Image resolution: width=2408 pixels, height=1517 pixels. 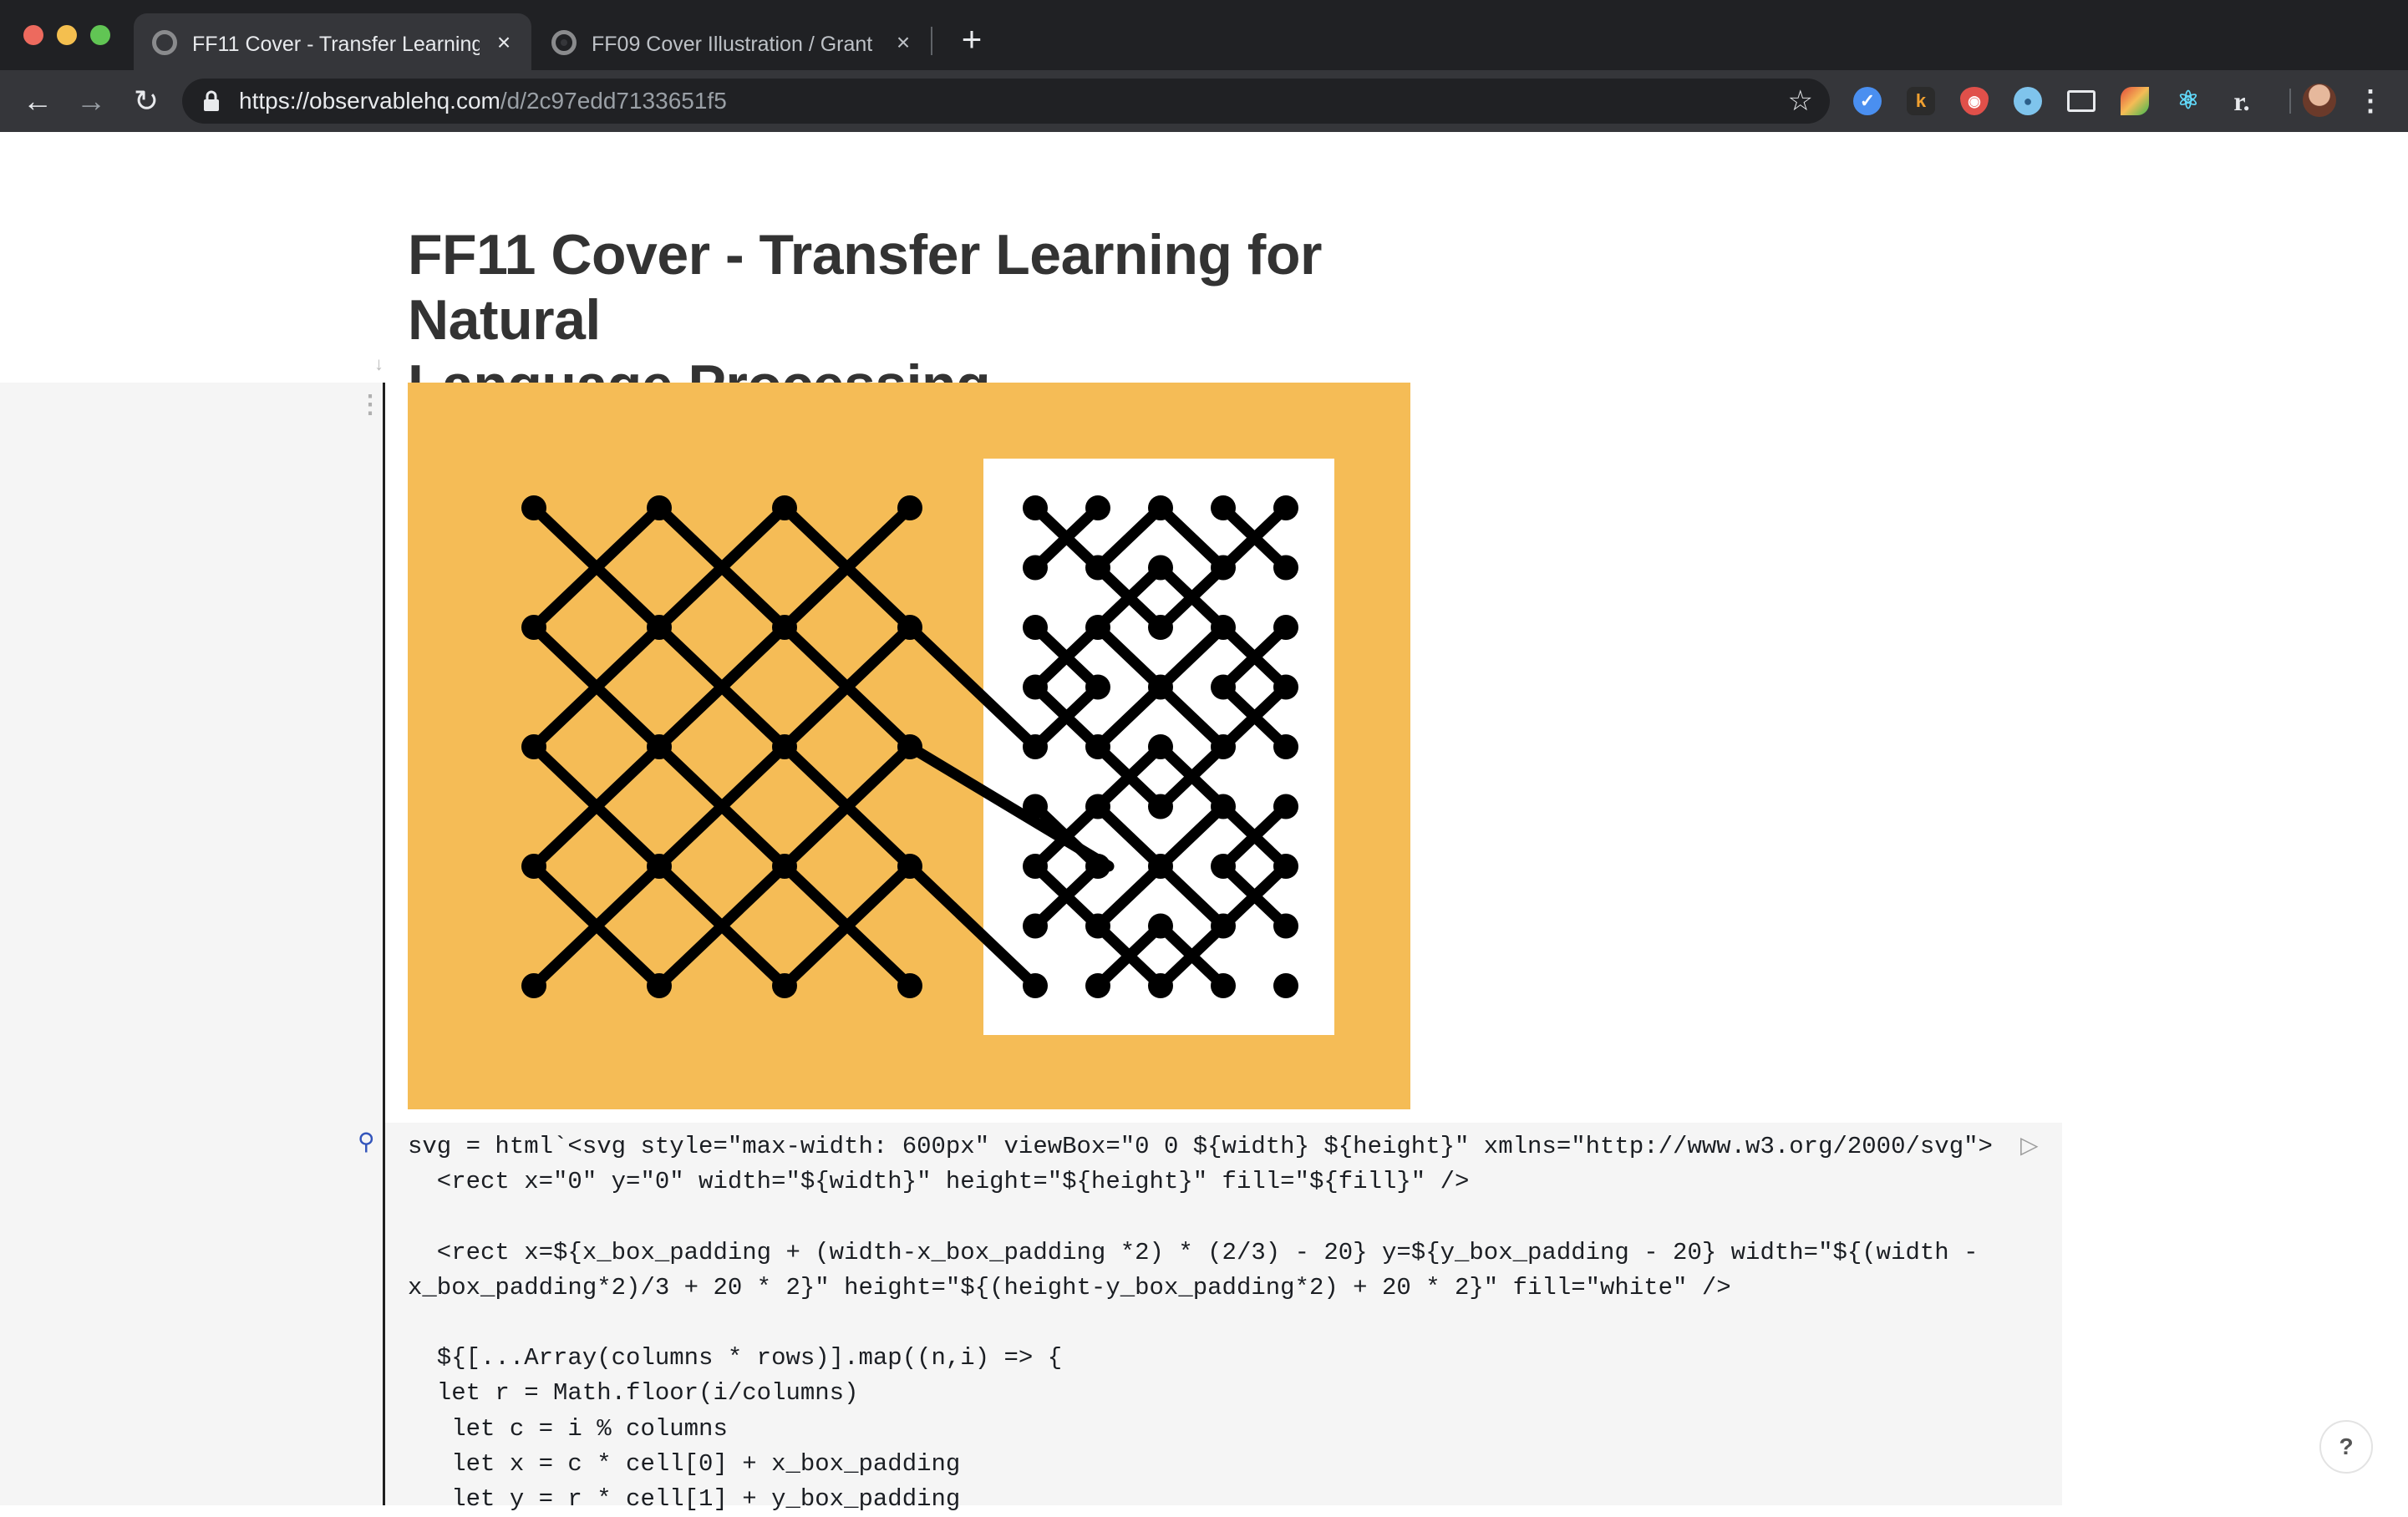 What do you see at coordinates (336, 45) in the screenshot?
I see `tab-title: FF11 Cover - Transfer Learning` at bounding box center [336, 45].